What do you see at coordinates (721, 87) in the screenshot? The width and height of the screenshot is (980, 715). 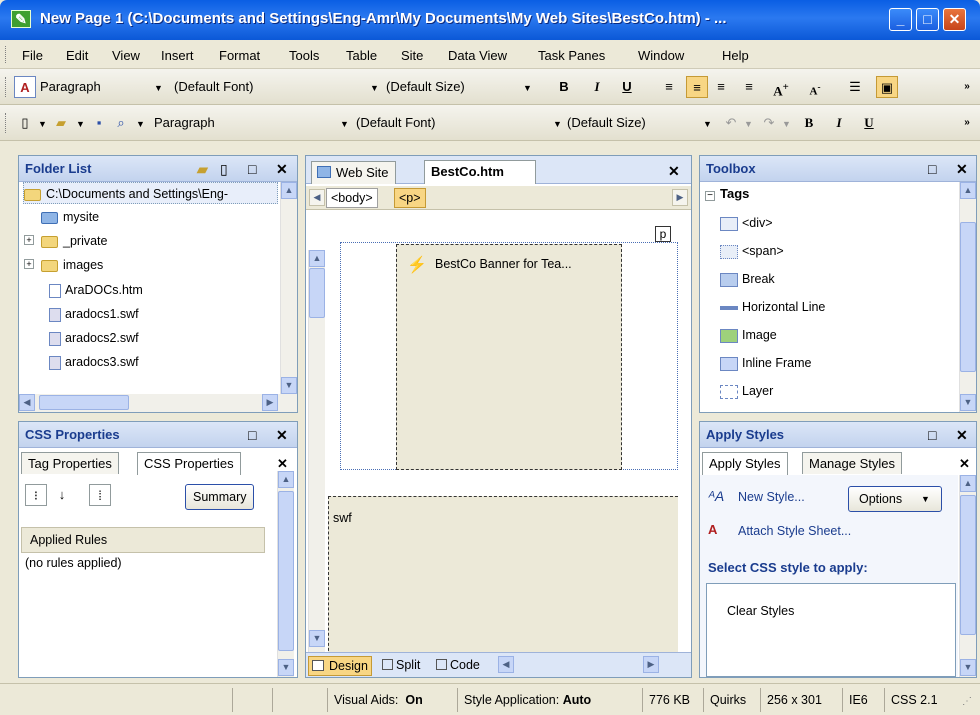 I see `align-right-icon: ≡` at bounding box center [721, 87].